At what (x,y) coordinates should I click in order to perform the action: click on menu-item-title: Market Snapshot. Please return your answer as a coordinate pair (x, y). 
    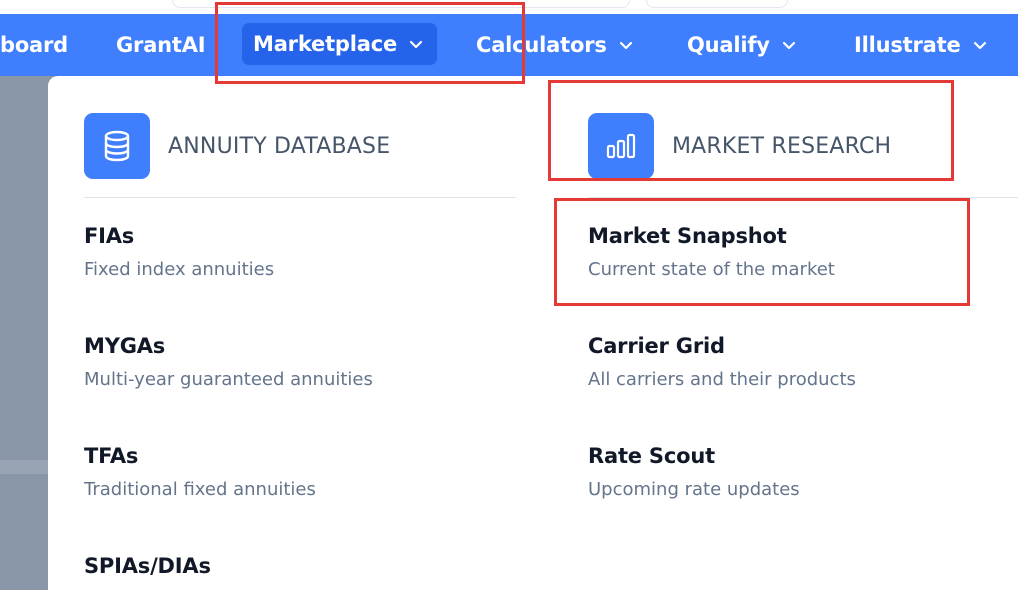
    Looking at the image, I should click on (687, 236).